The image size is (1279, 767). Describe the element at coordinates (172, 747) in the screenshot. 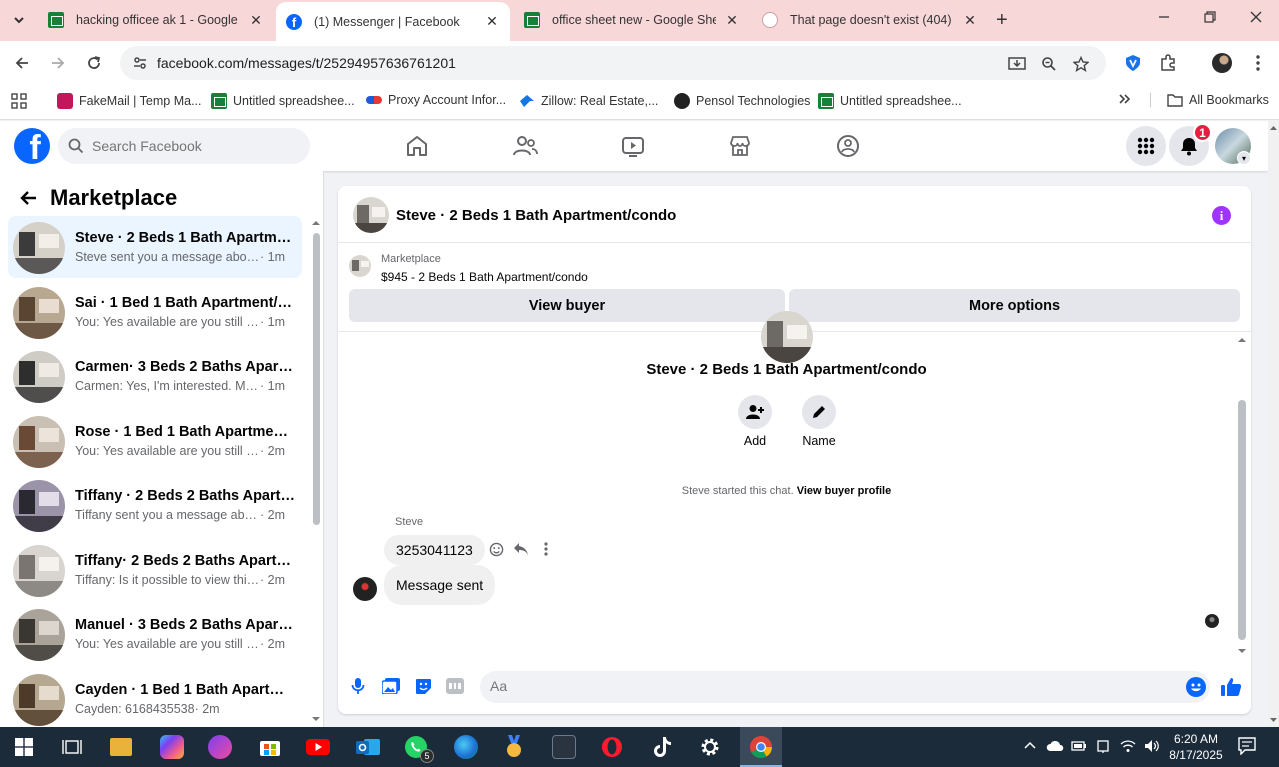

I see `copilot-icon` at that location.